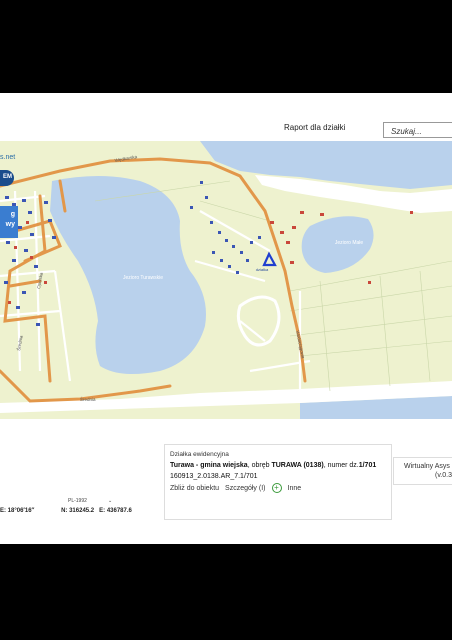  Describe the element at coordinates (276, 488) in the screenshot. I see `plus-icon: +` at that location.